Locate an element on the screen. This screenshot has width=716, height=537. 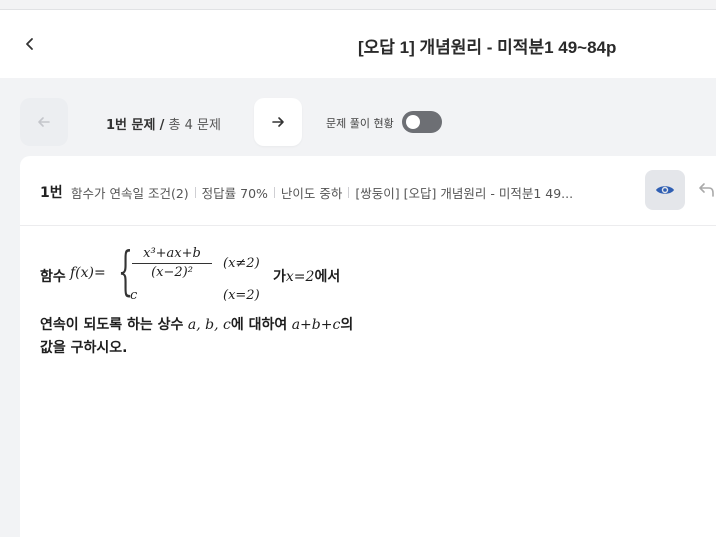
fraction: x³+ax+b (x−2)² is located at coordinates (172, 263).